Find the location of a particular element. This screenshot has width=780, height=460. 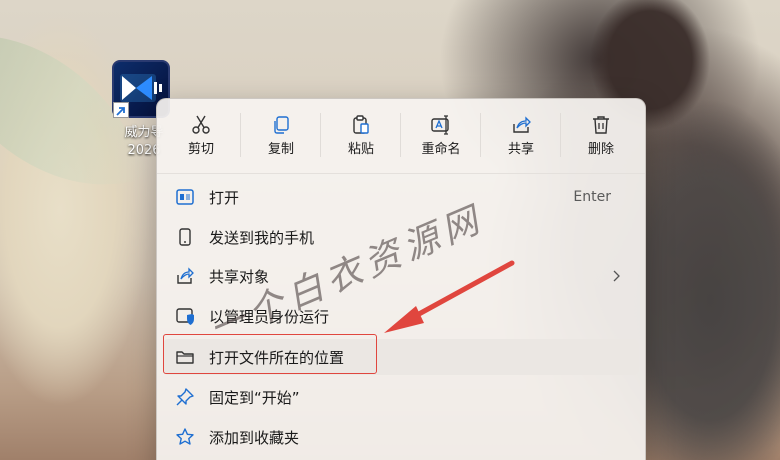

context-toolbar: 剪切 复制 粘贴 重命名 共享 删除 is located at coordinates (401, 136).